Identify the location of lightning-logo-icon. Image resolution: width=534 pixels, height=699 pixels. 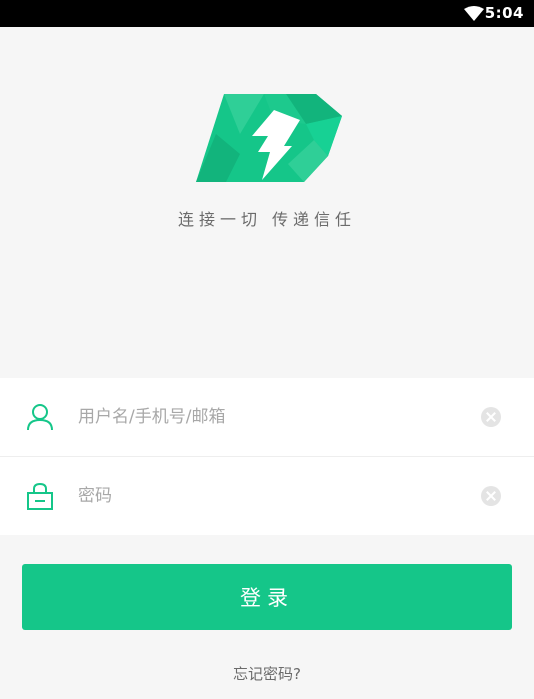
(269, 138).